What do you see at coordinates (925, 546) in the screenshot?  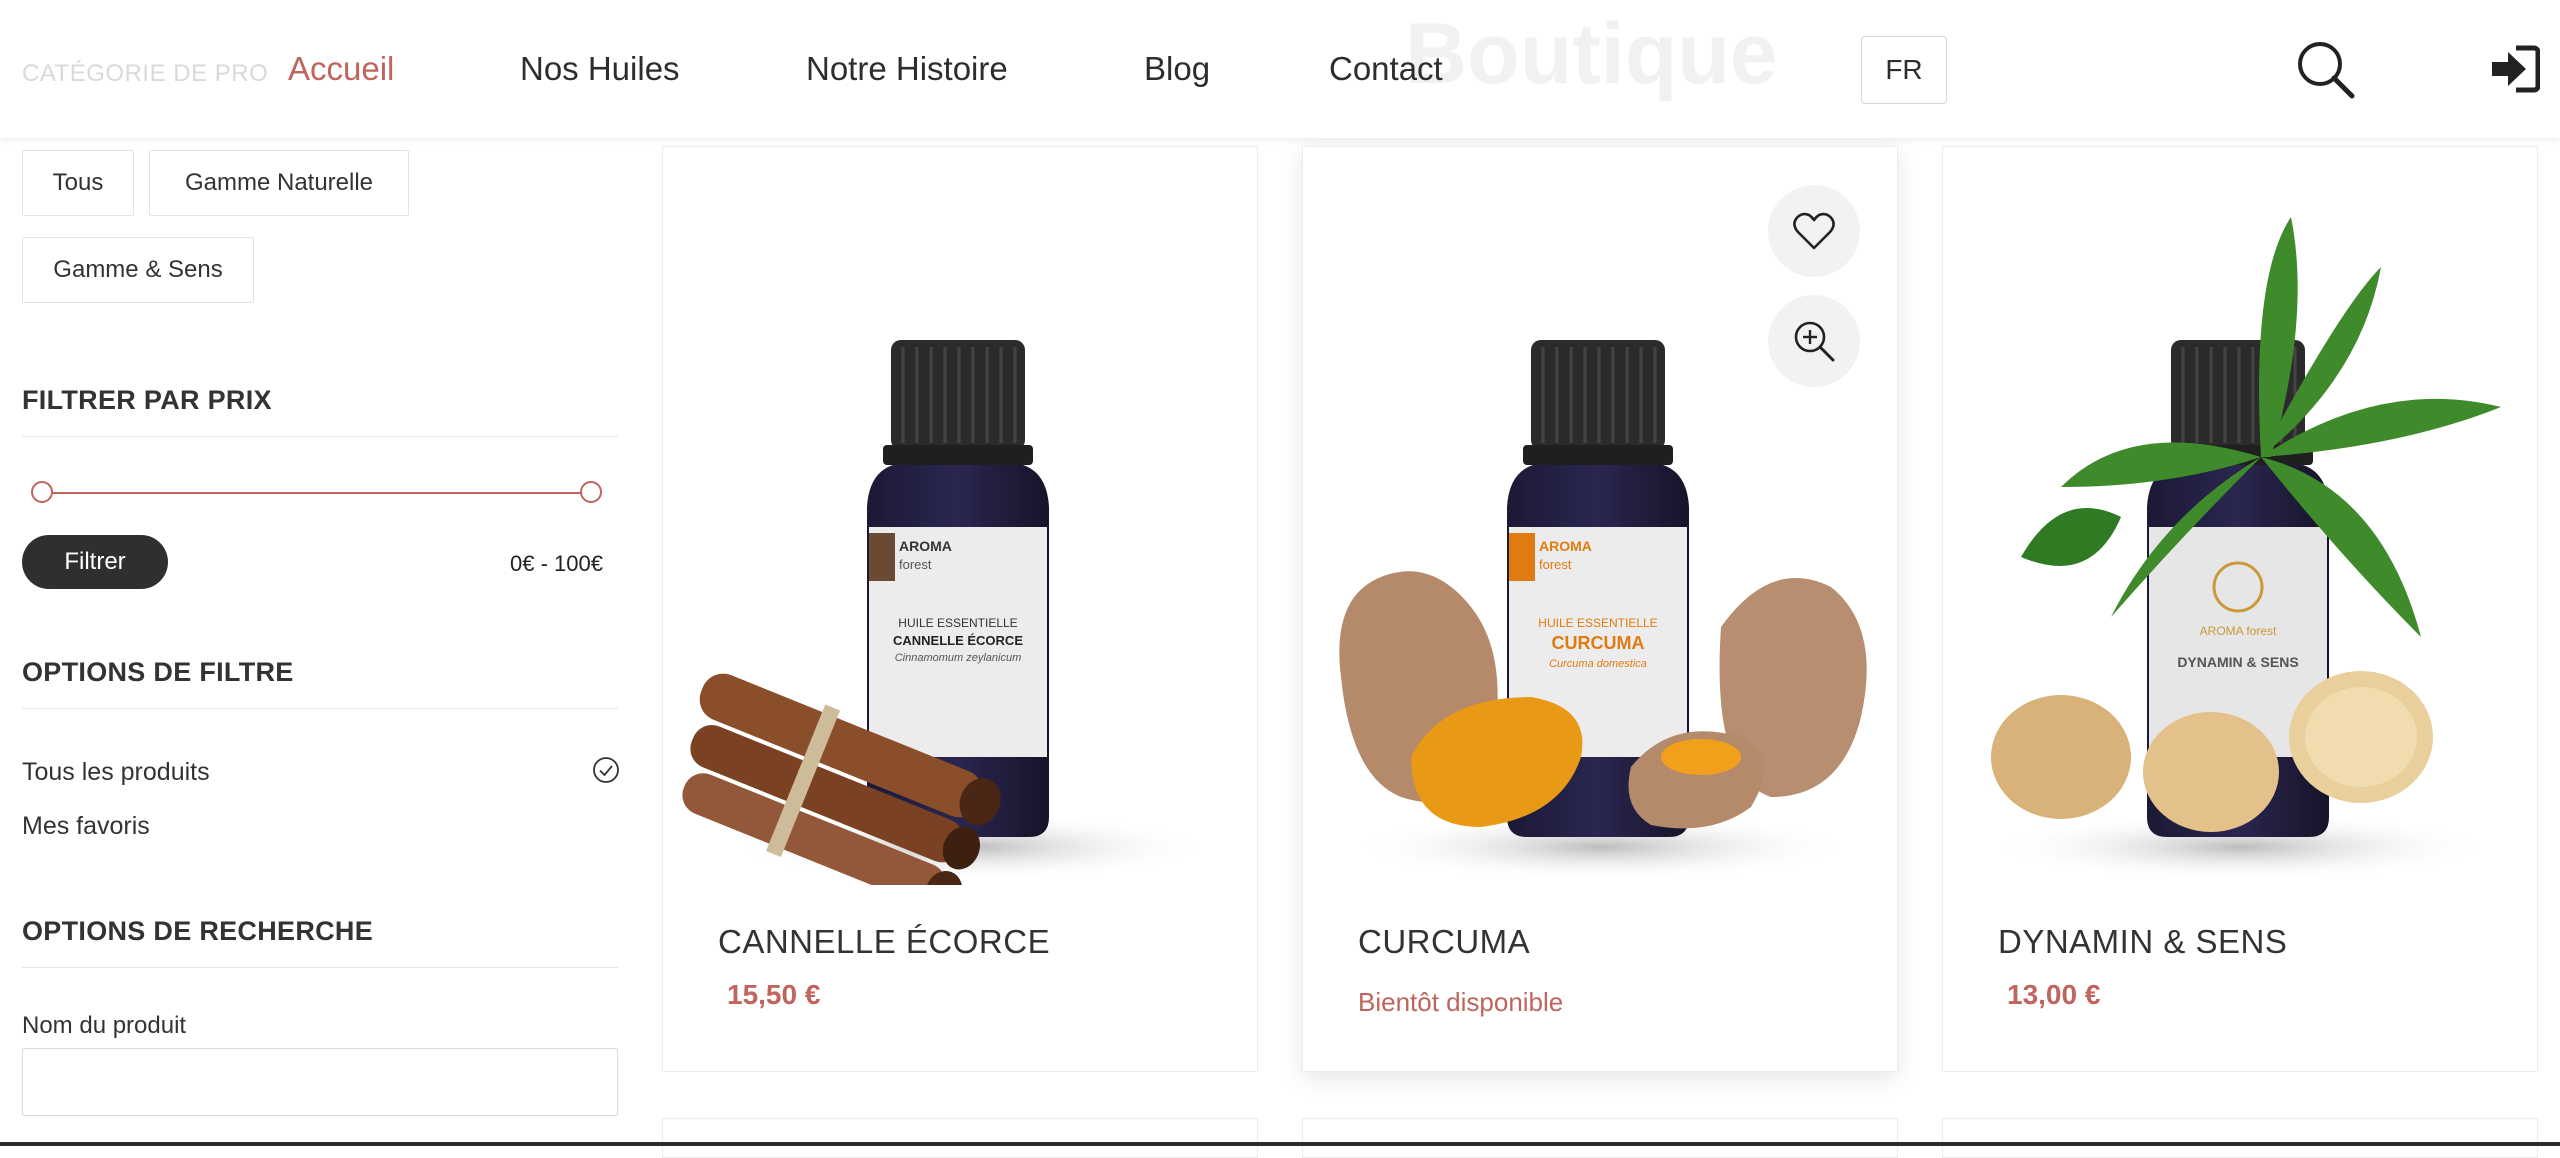 I see `brand-text: AROMA` at bounding box center [925, 546].